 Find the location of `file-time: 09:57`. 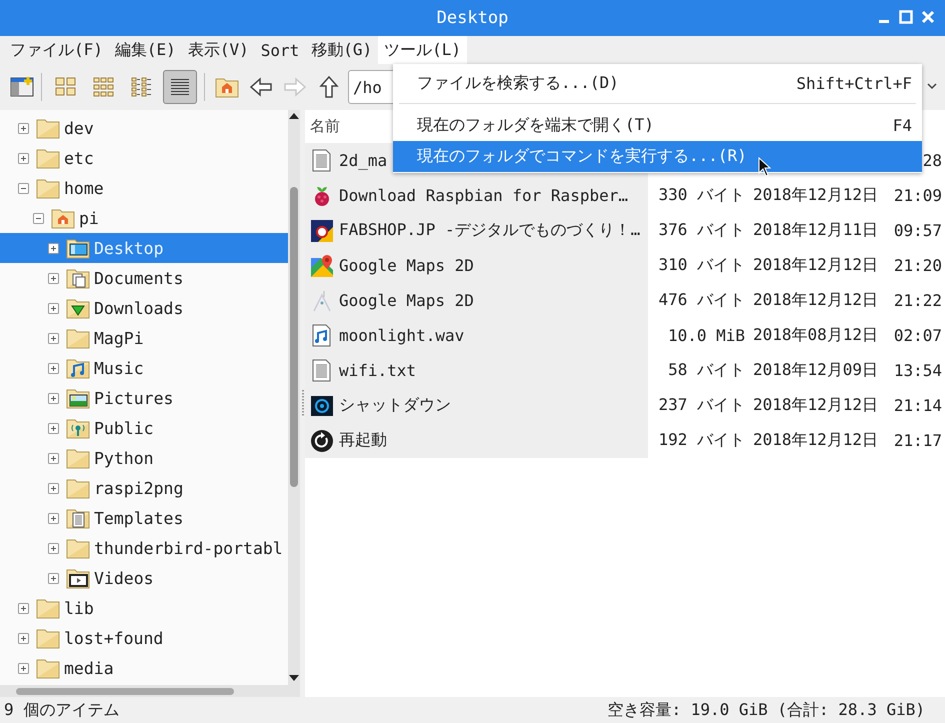

file-time: 09:57 is located at coordinates (918, 230).